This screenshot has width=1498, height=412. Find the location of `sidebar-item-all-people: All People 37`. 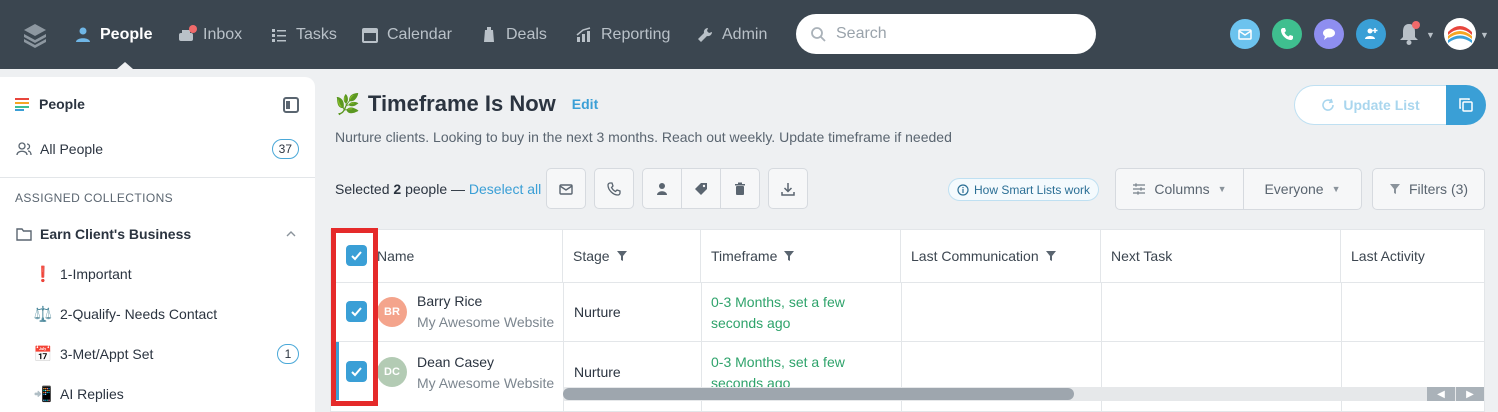

sidebar-item-all-people: All People 37 is located at coordinates (157, 149).